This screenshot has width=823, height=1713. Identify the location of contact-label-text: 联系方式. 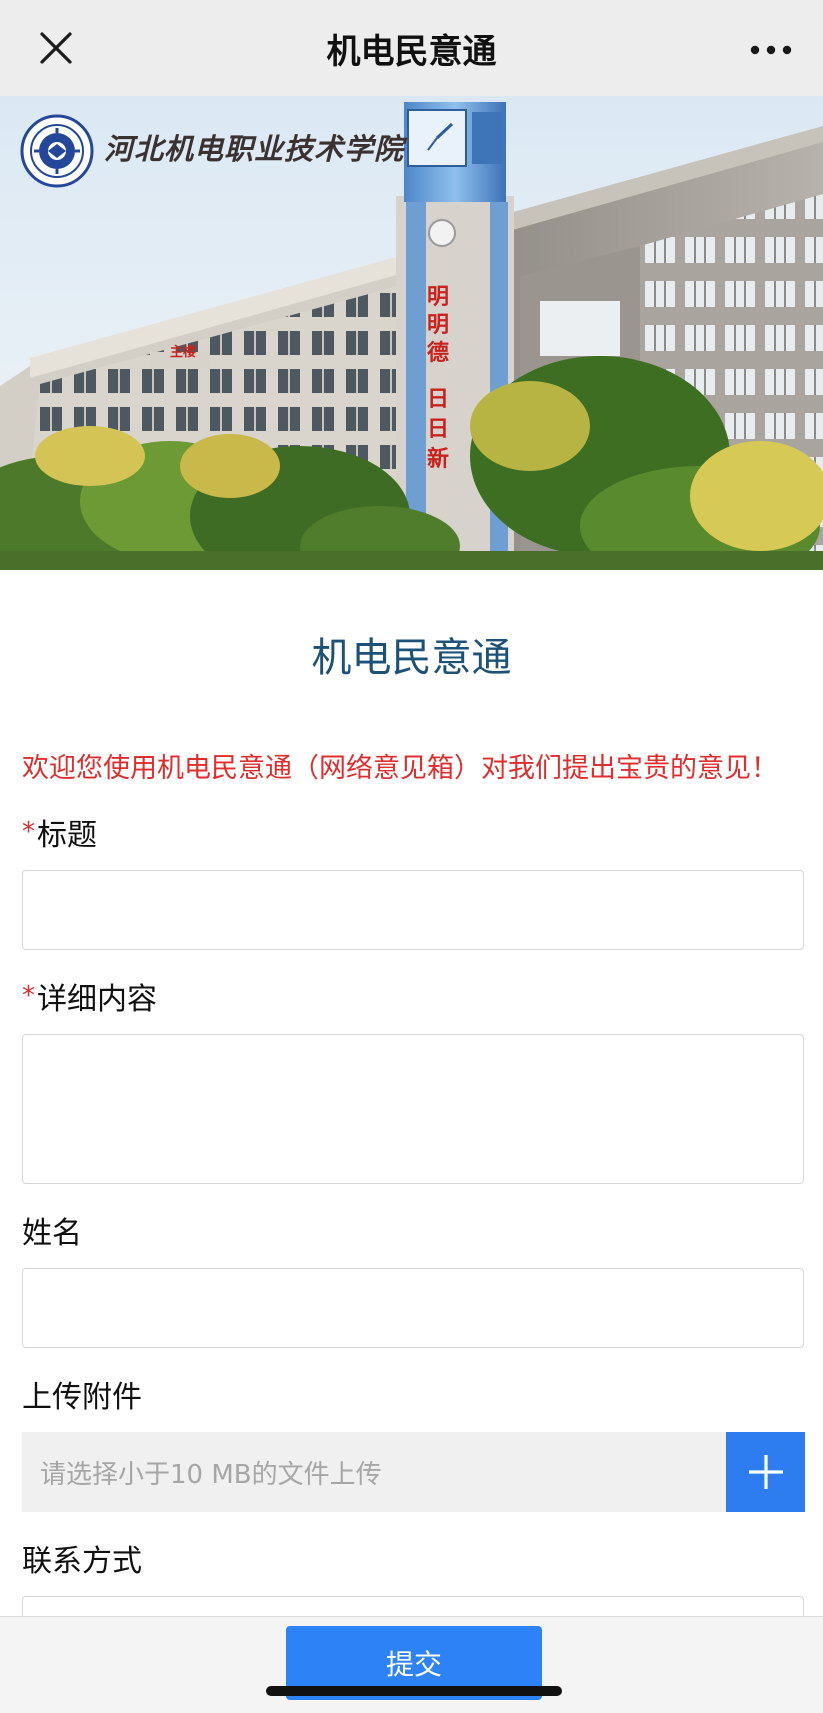
(82, 1561).